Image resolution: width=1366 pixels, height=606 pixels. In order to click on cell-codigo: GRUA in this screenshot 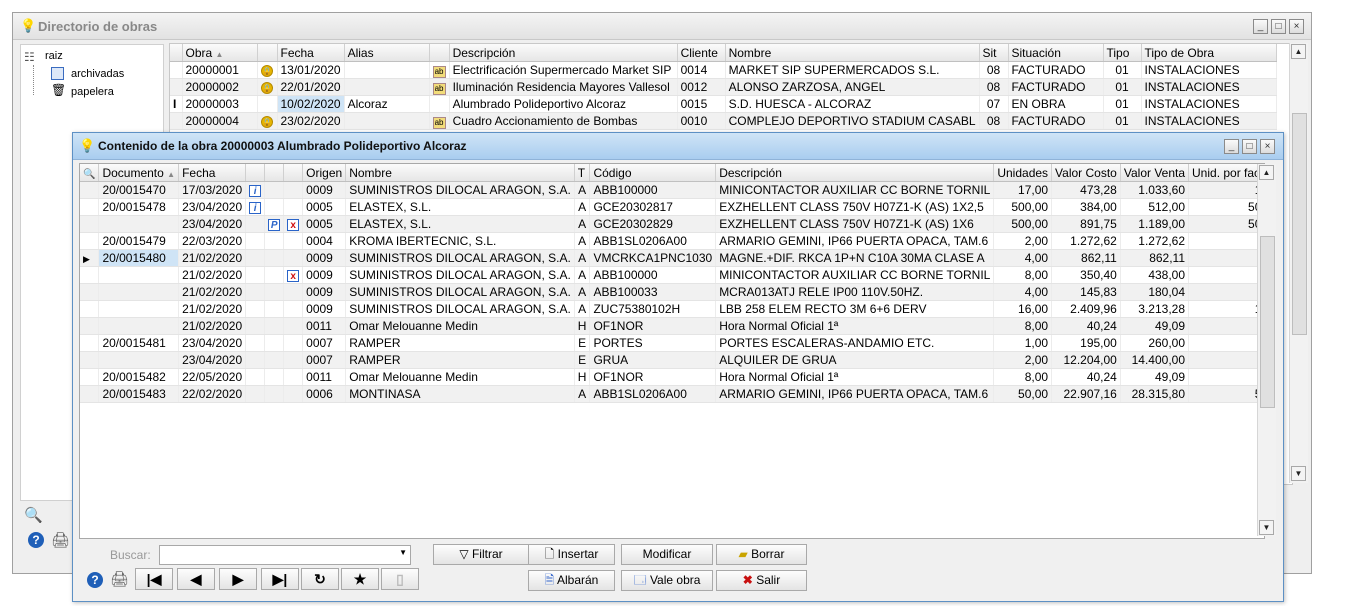, I will do `click(653, 360)`.